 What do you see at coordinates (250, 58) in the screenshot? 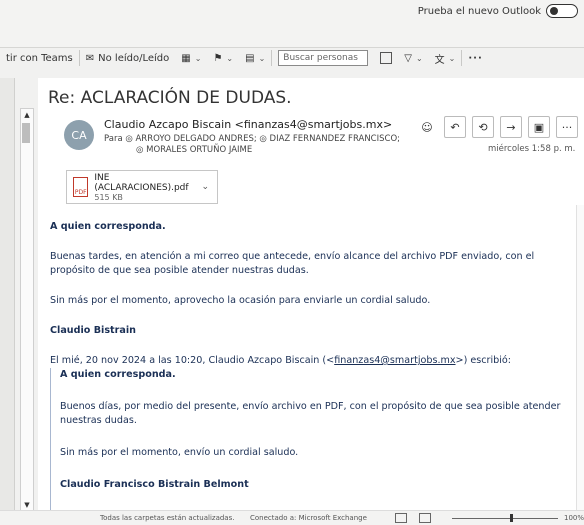
I see `rules-icon: ▤` at bounding box center [250, 58].